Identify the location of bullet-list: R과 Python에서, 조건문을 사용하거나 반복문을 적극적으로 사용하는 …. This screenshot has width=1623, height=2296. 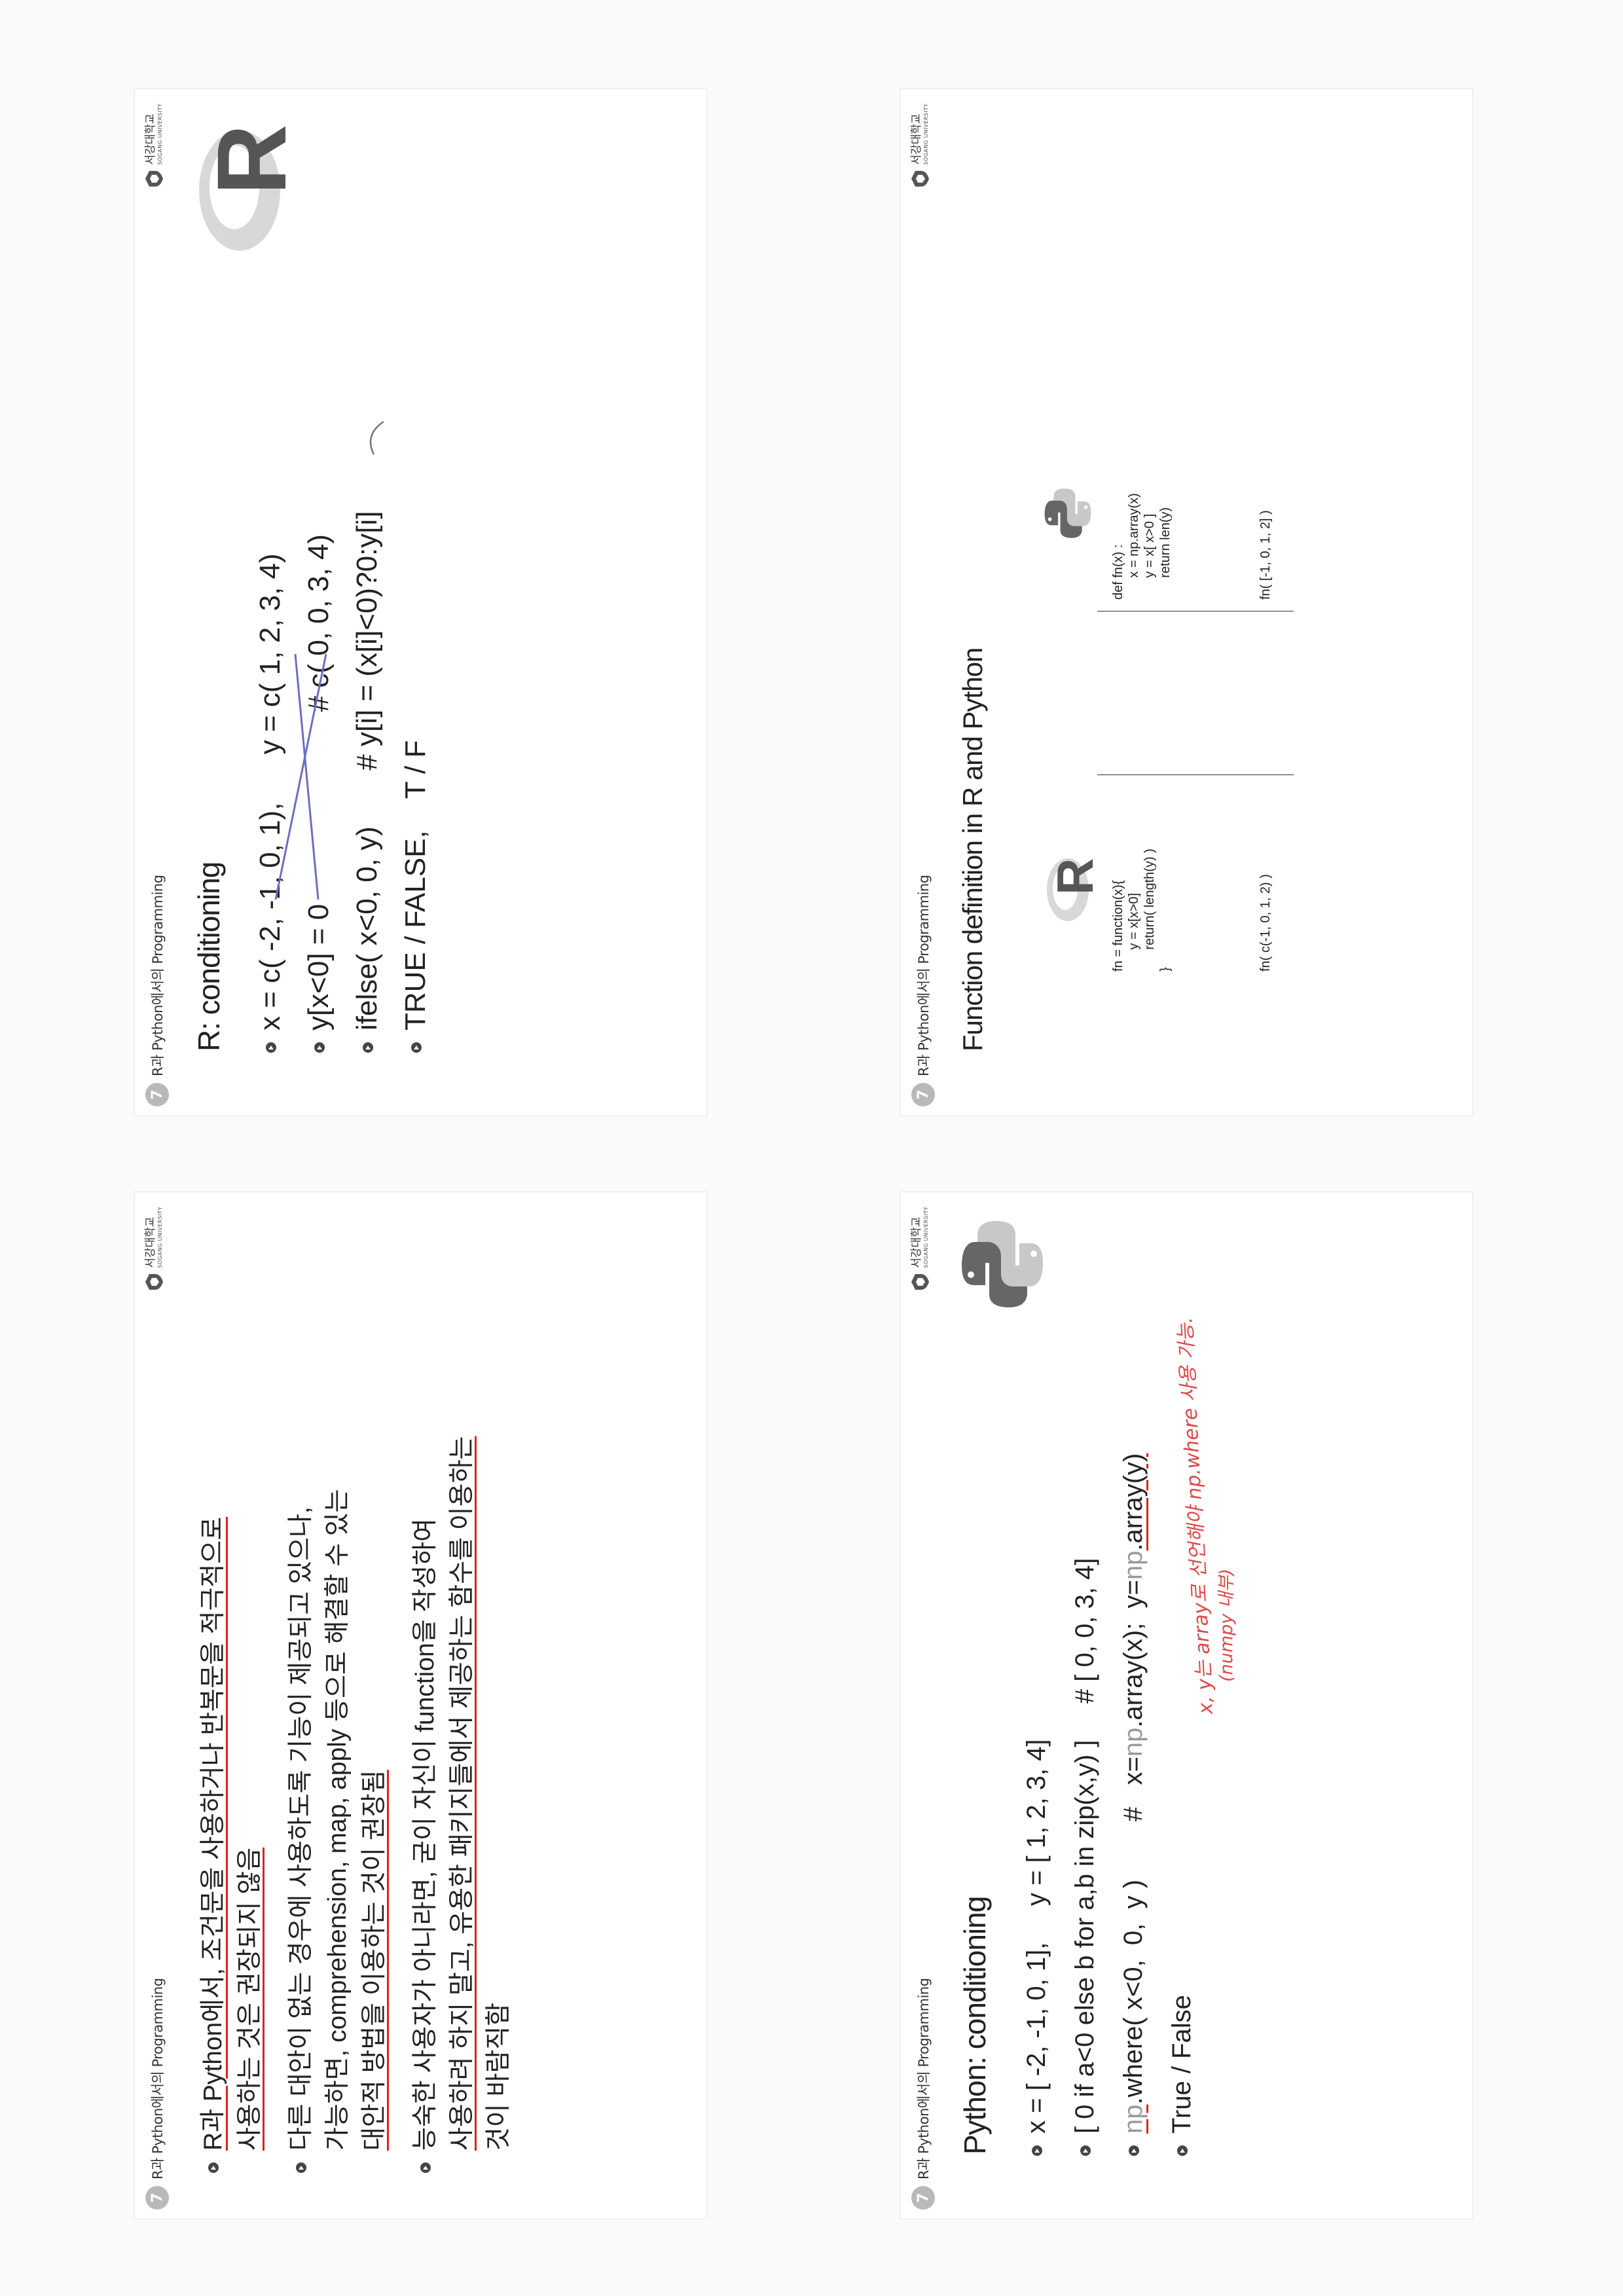
(363, 1804).